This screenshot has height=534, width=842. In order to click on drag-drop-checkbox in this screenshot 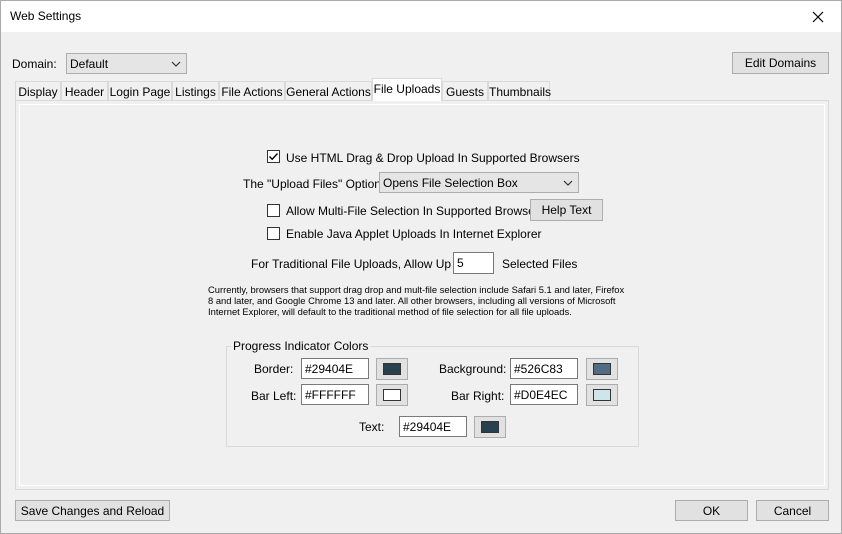, I will do `click(273, 156)`.